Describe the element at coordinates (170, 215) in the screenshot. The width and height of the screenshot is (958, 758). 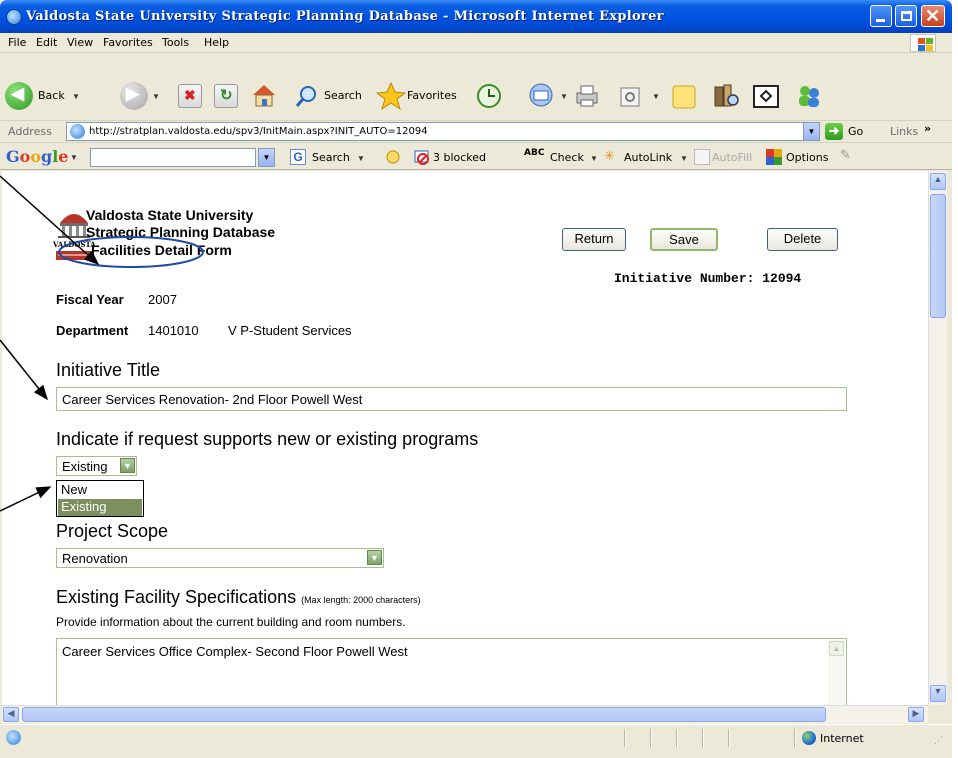
I see `header-university: Valdosta State University` at that location.